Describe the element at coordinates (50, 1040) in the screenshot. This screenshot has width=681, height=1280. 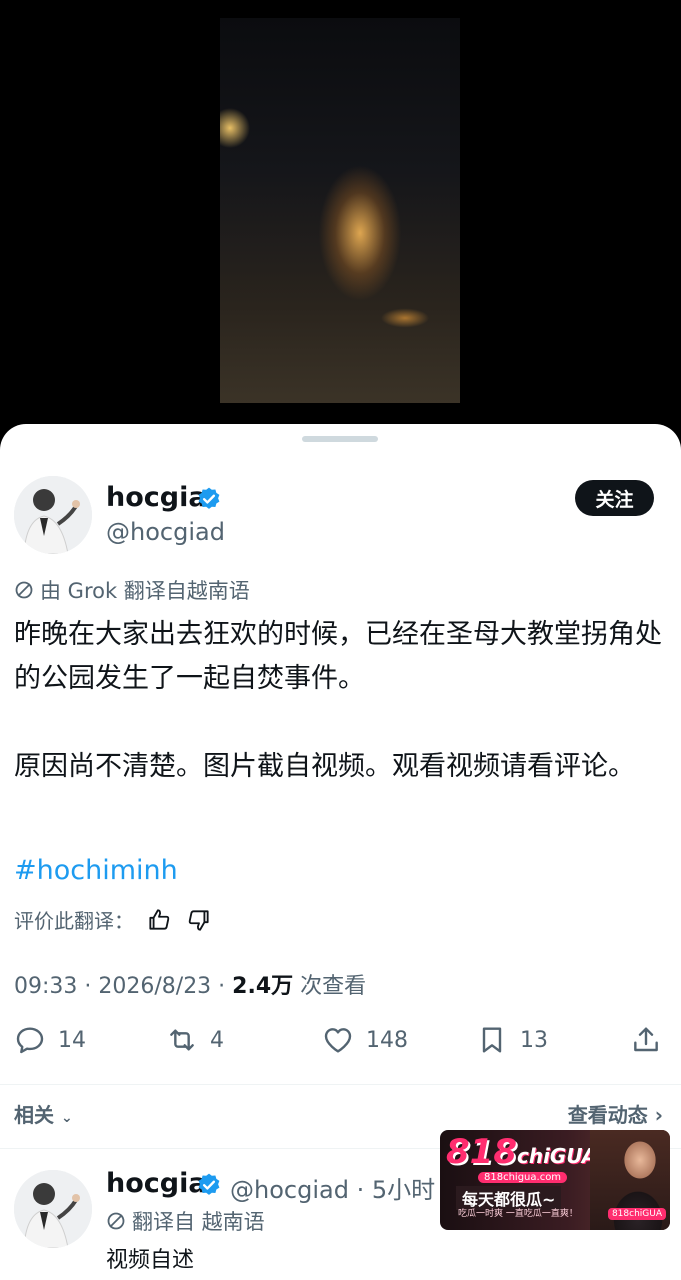
I see `reply-button: 14` at that location.